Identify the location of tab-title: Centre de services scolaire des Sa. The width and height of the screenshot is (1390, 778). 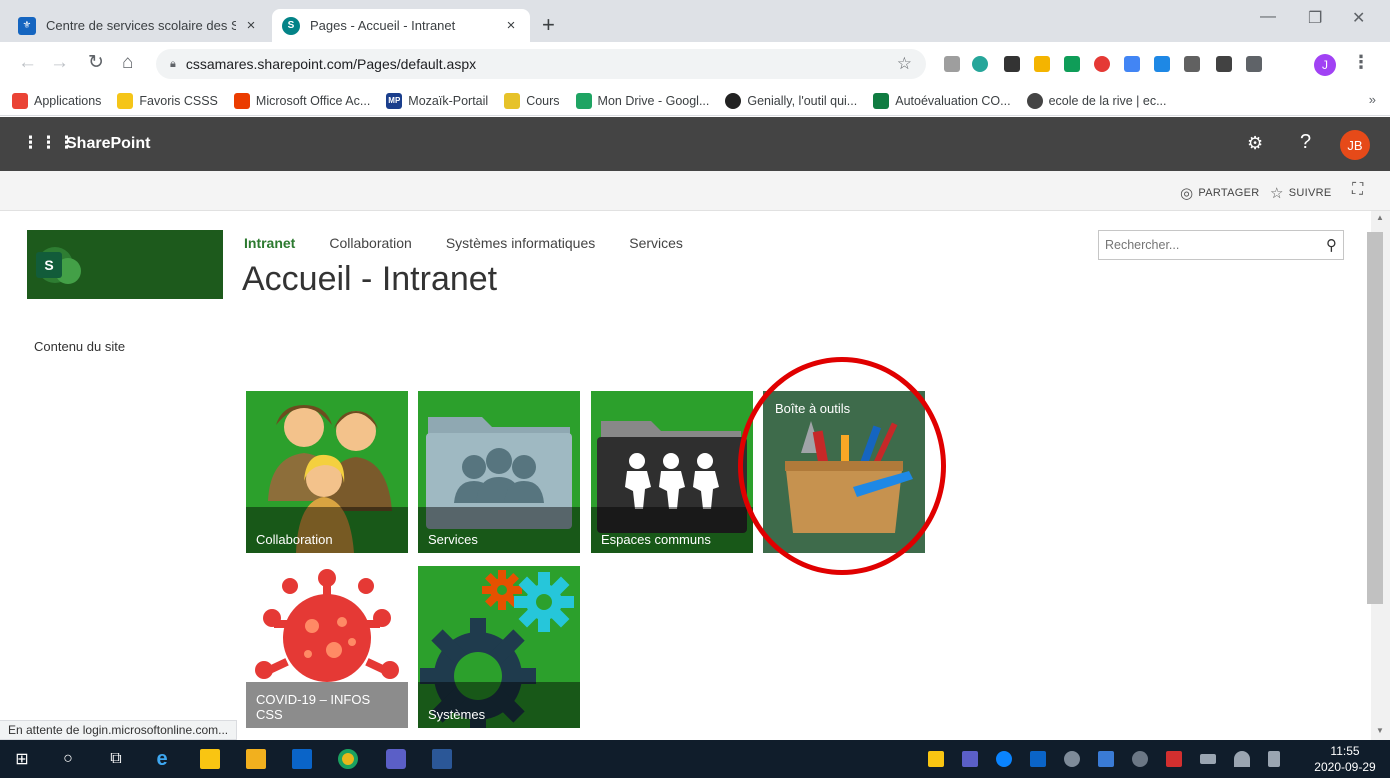
(141, 25).